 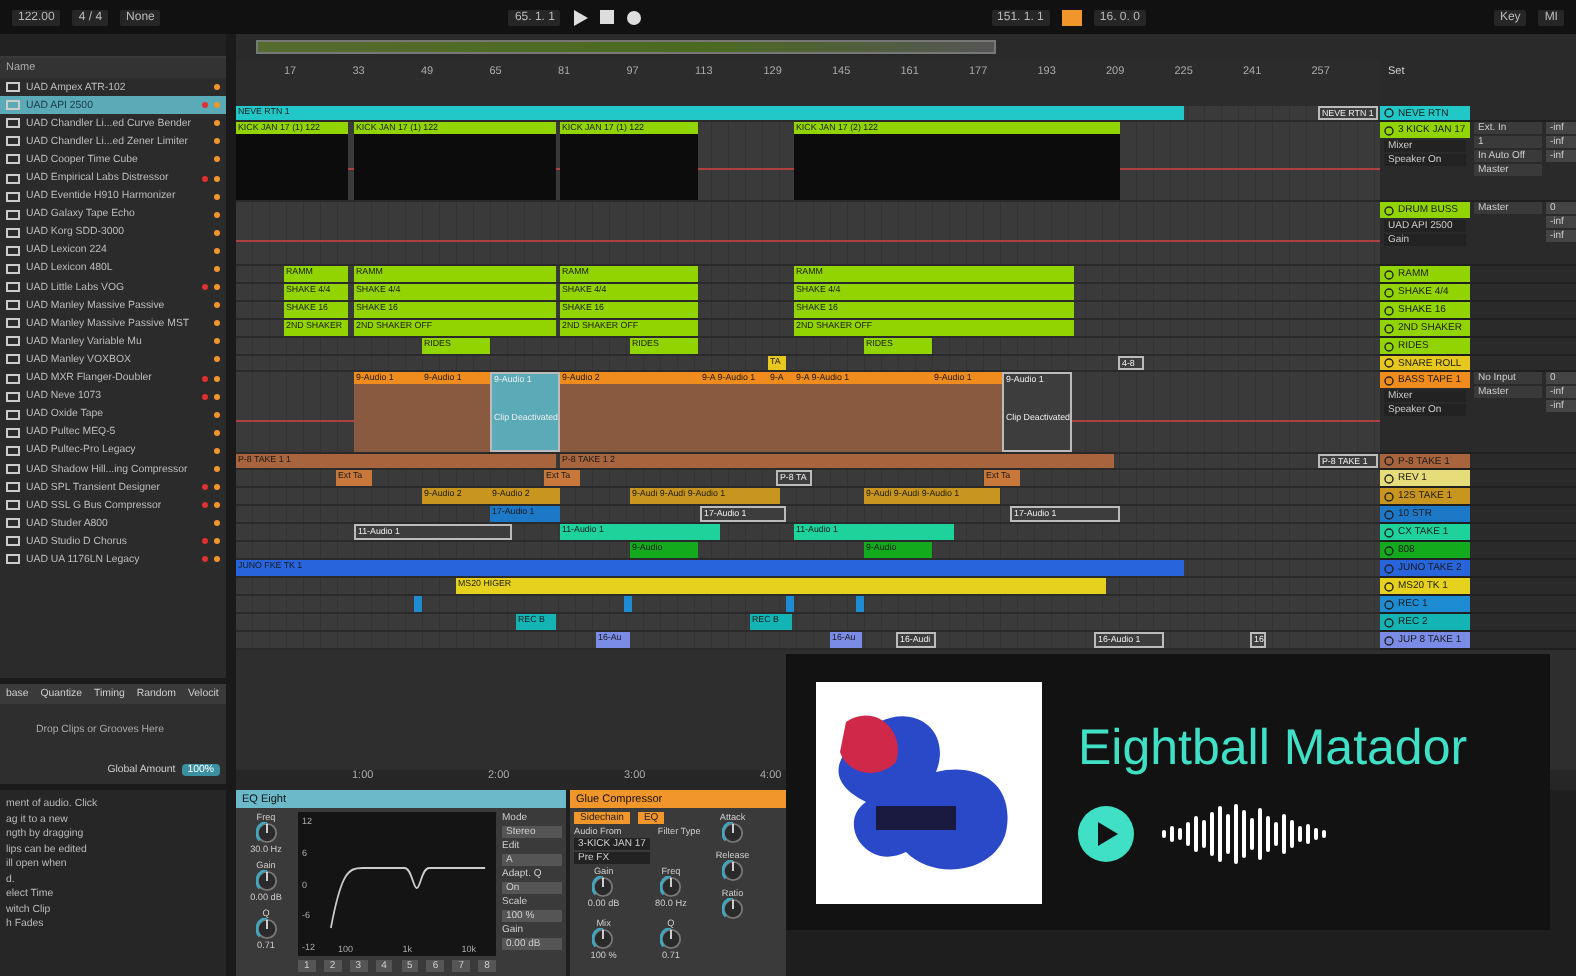 I want to click on play-button, so click(x=1106, y=833).